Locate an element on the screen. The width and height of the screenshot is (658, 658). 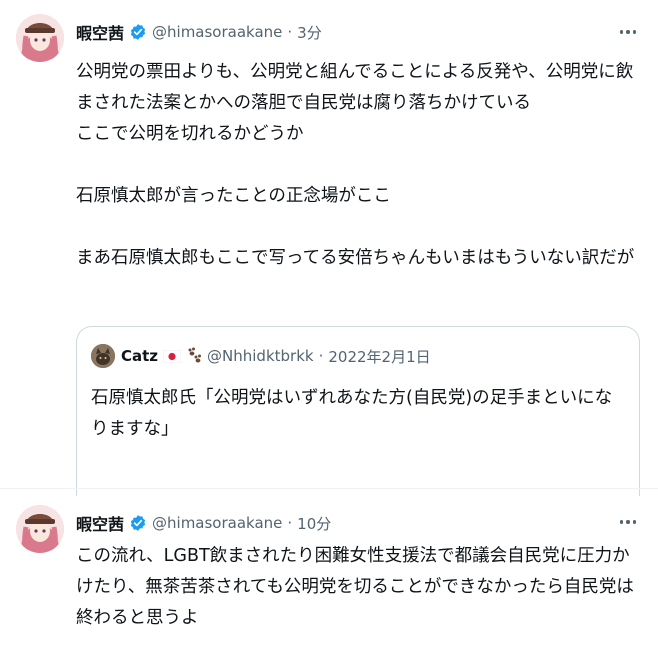
quote-handle: @Nhhidktbrkk is located at coordinates (260, 356).